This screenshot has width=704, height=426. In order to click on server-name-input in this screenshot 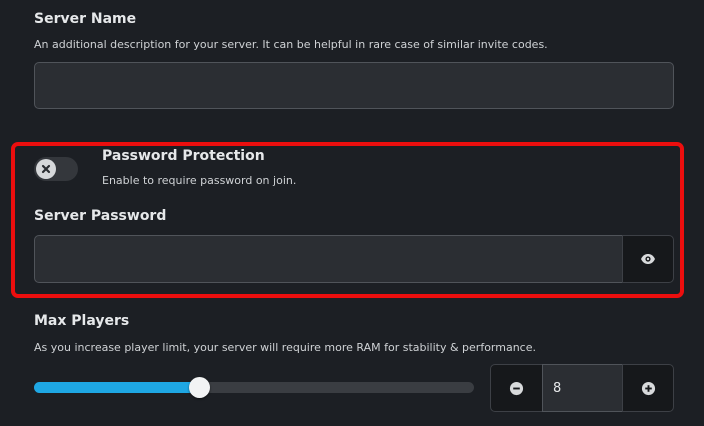, I will do `click(354, 85)`.